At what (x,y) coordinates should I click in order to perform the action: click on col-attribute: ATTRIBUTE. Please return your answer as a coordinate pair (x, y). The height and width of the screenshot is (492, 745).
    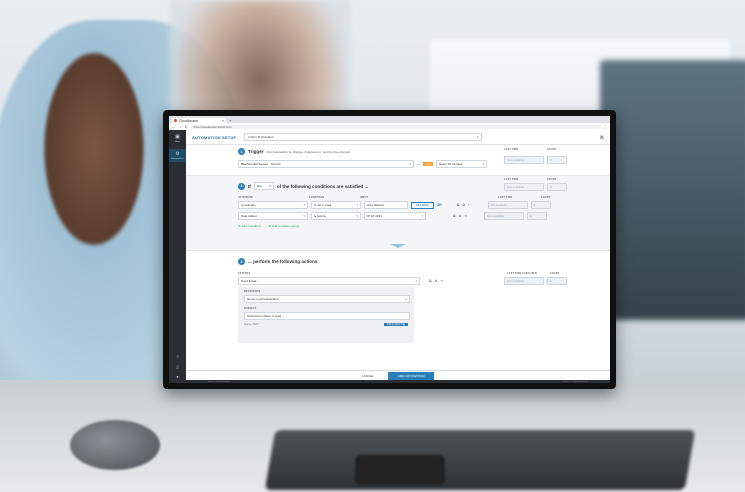
    Looking at the image, I should click on (246, 197).